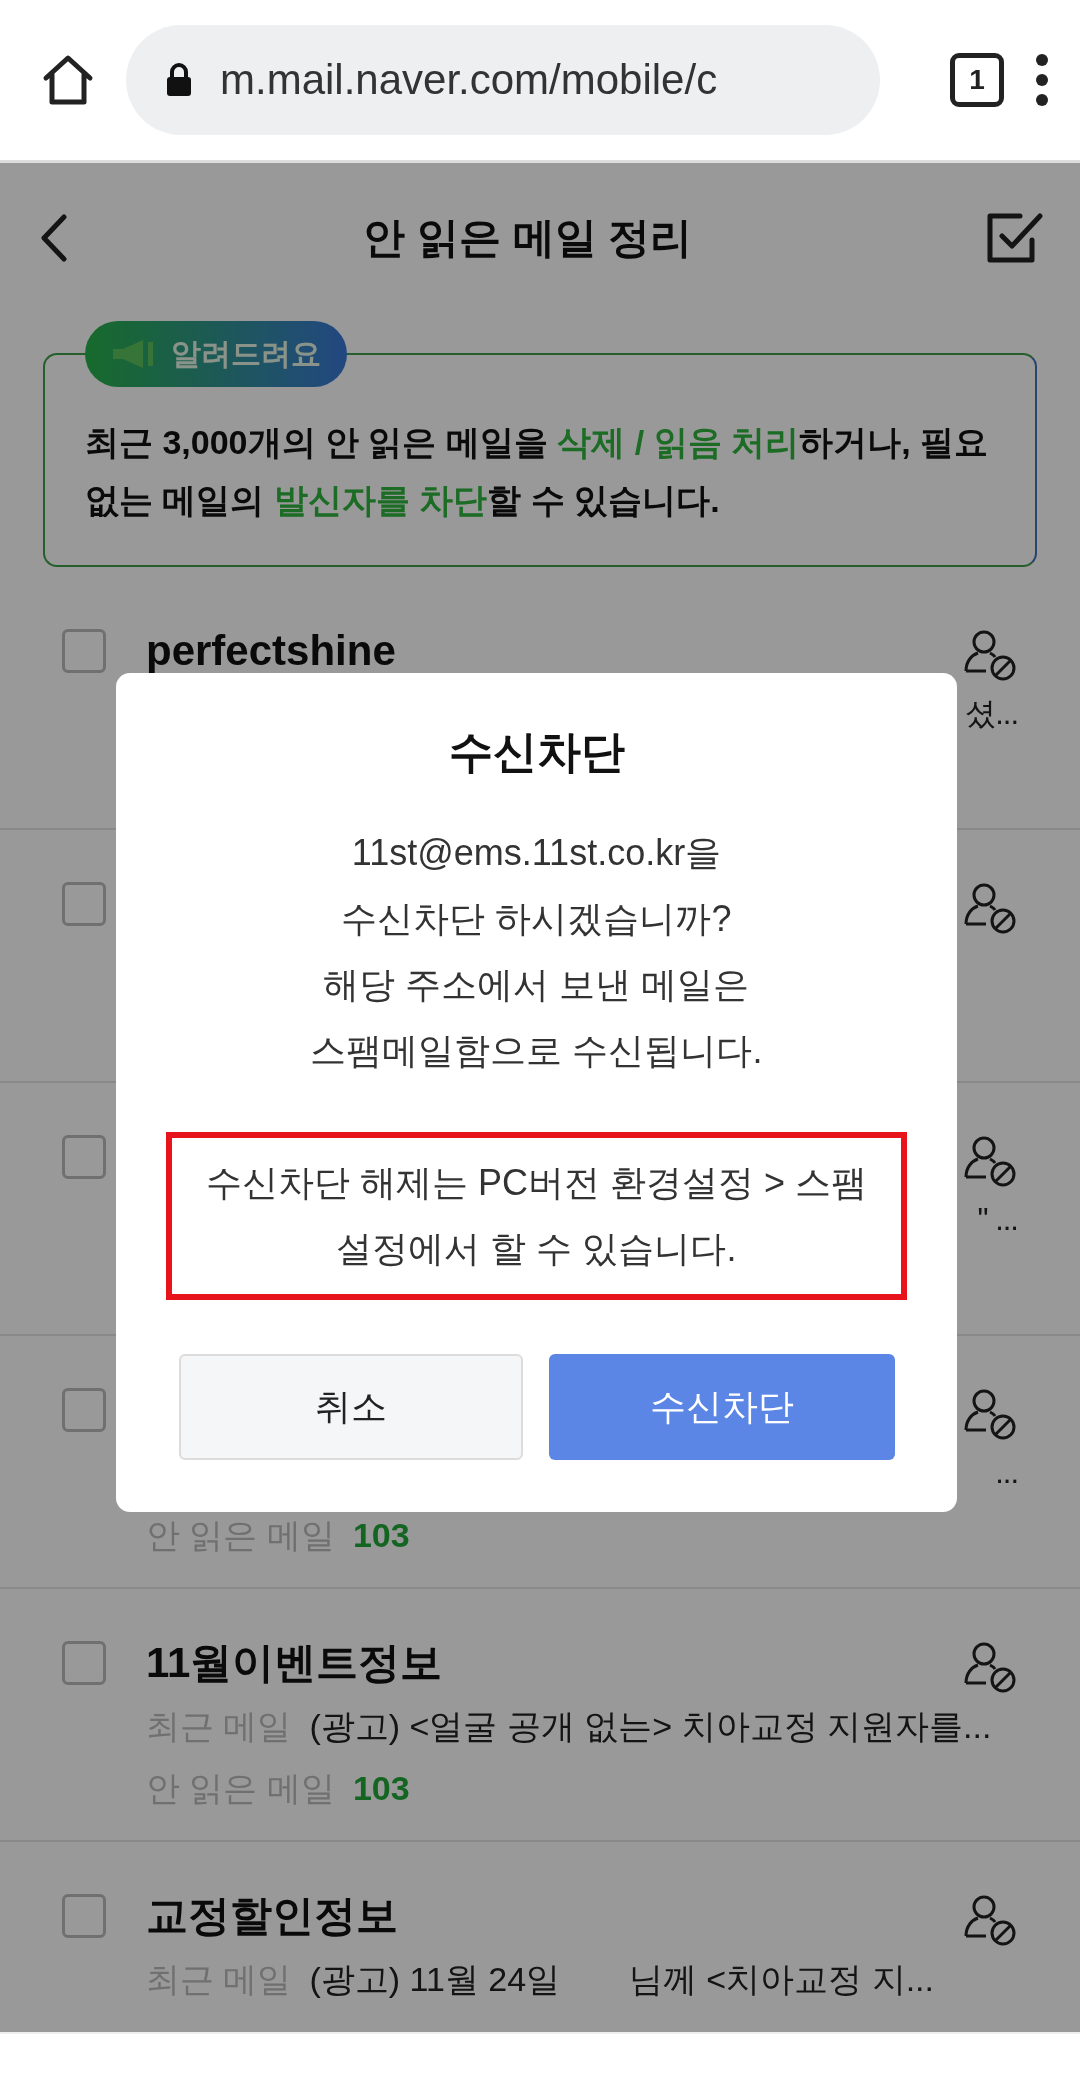 The height and width of the screenshot is (2080, 1080). I want to click on sender-name: perfectshine, so click(271, 651).